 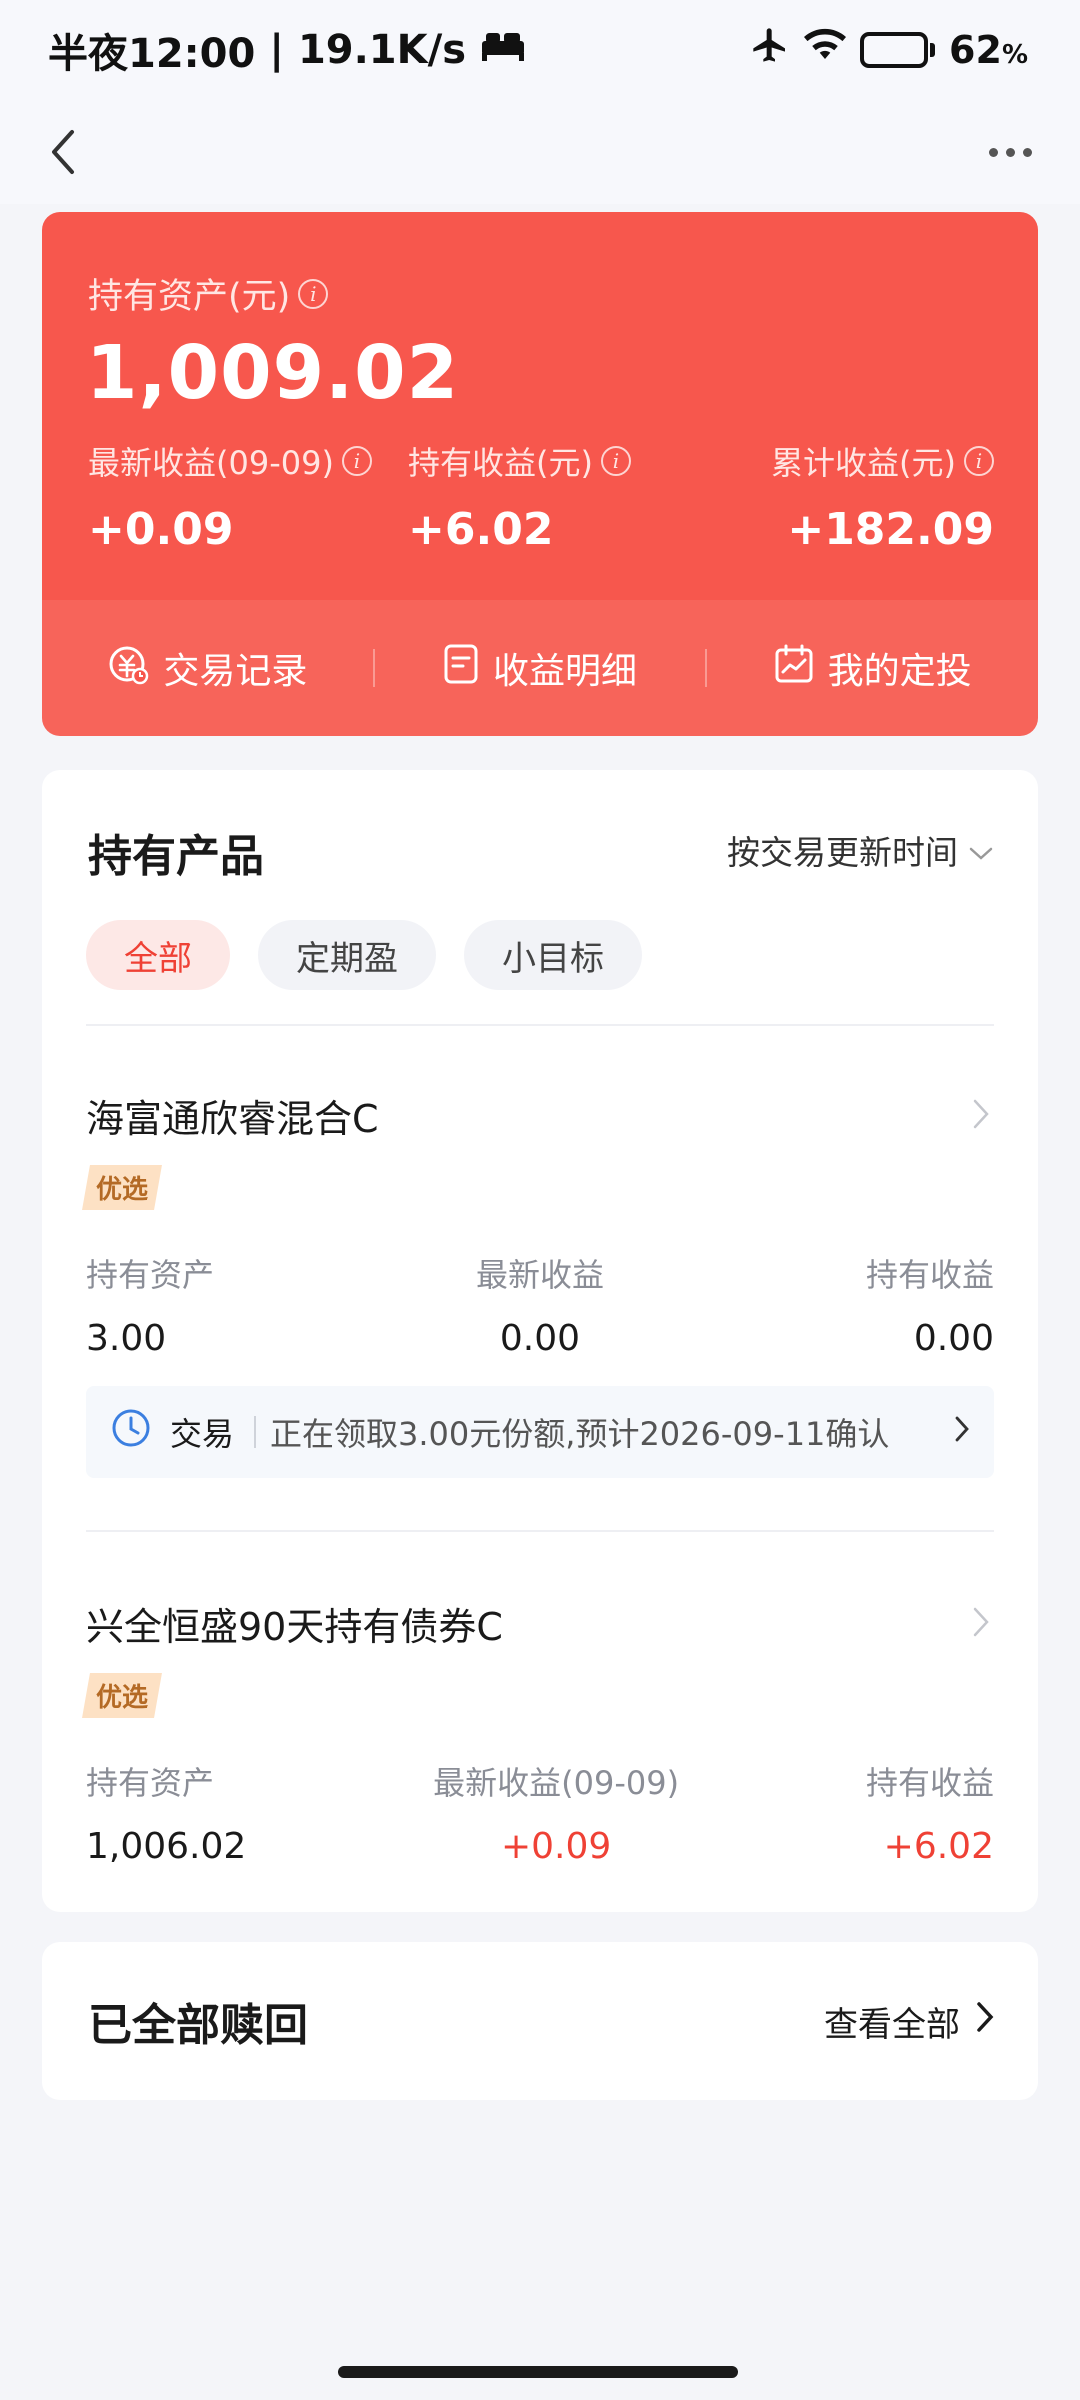 What do you see at coordinates (882, 496) in the screenshot?
I see `metric-cumulative-income: 累计收益(元) i +182.09` at bounding box center [882, 496].